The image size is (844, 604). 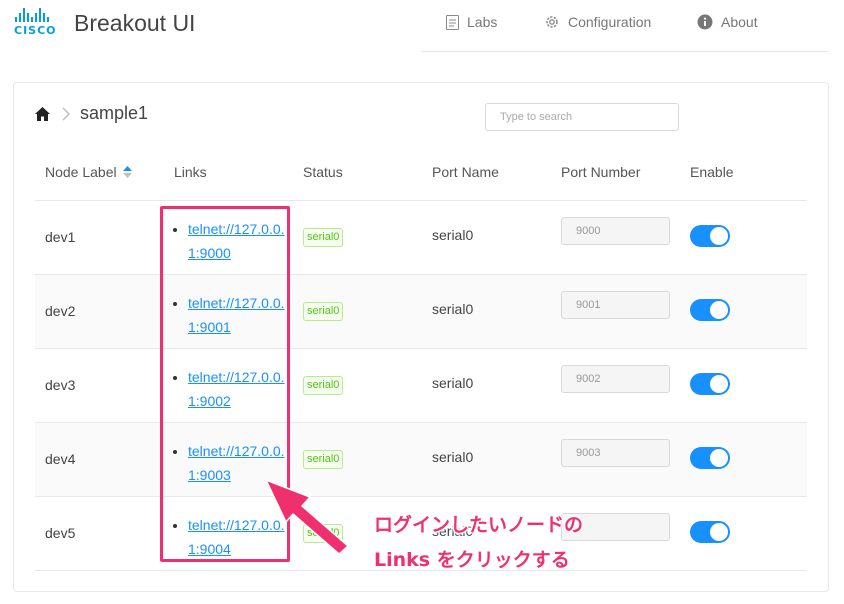 I want to click on nav-labs-label: Labs, so click(x=482, y=22).